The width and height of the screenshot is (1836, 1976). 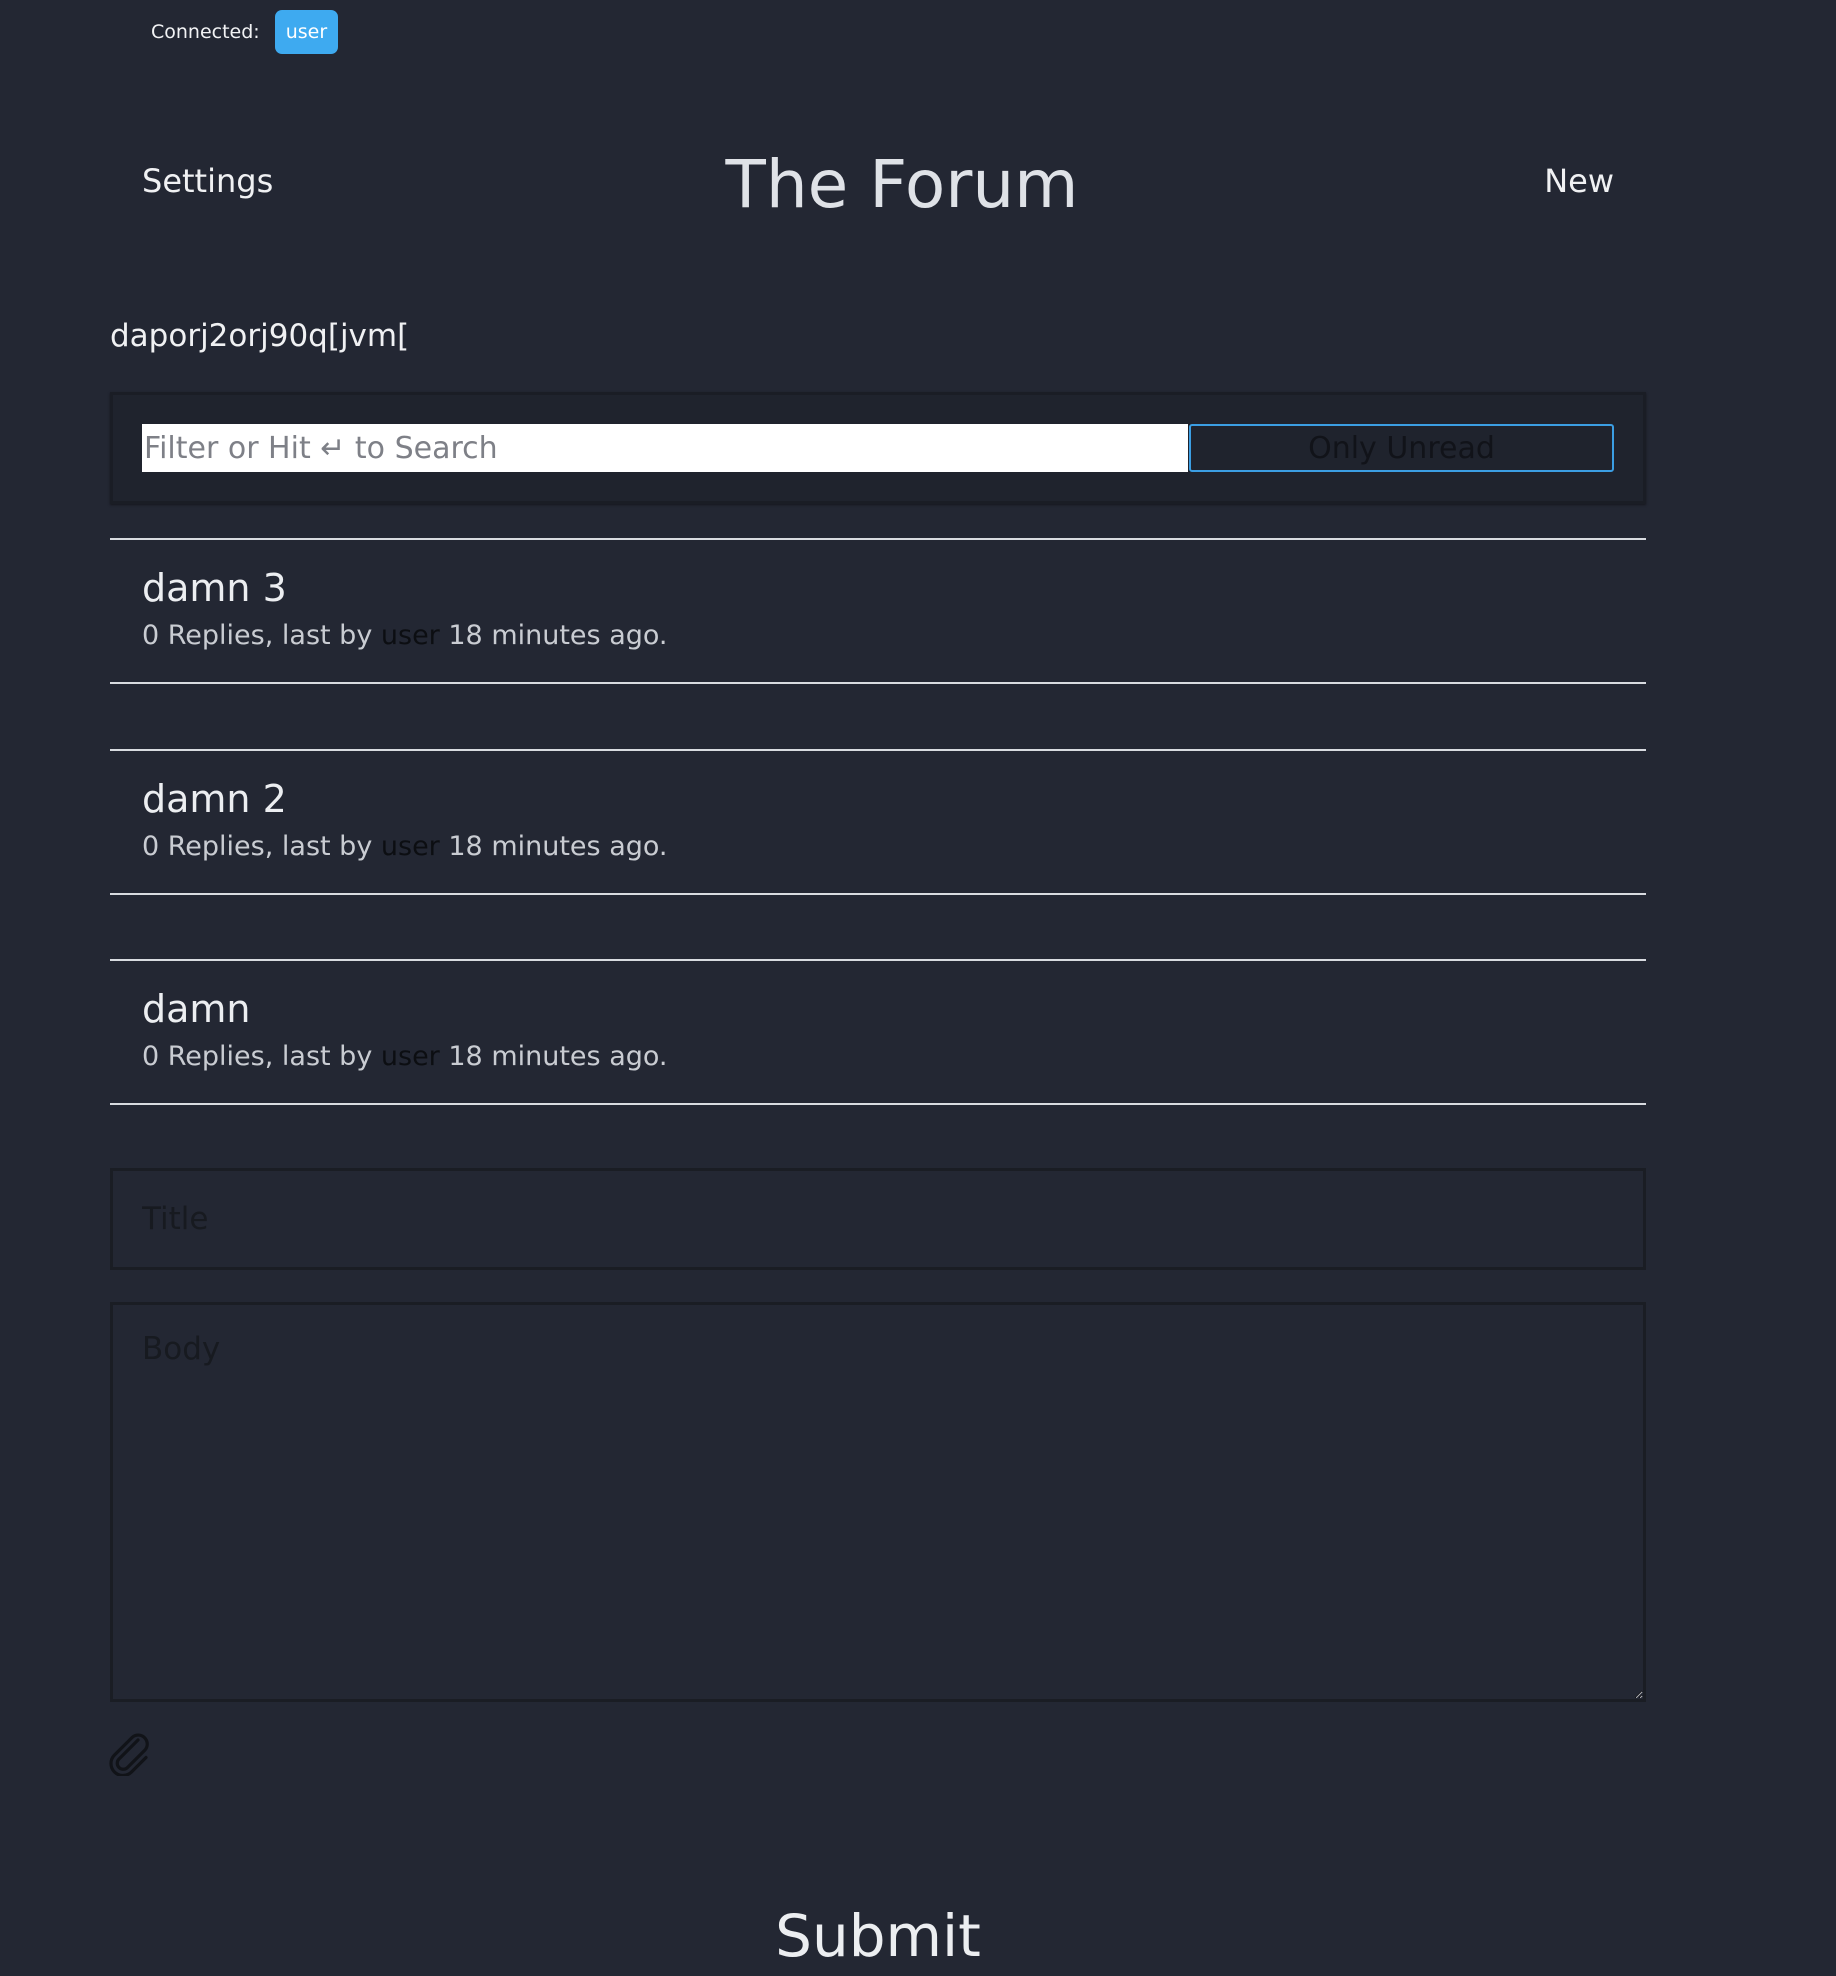 I want to click on user-badge: user, so click(x=306, y=32).